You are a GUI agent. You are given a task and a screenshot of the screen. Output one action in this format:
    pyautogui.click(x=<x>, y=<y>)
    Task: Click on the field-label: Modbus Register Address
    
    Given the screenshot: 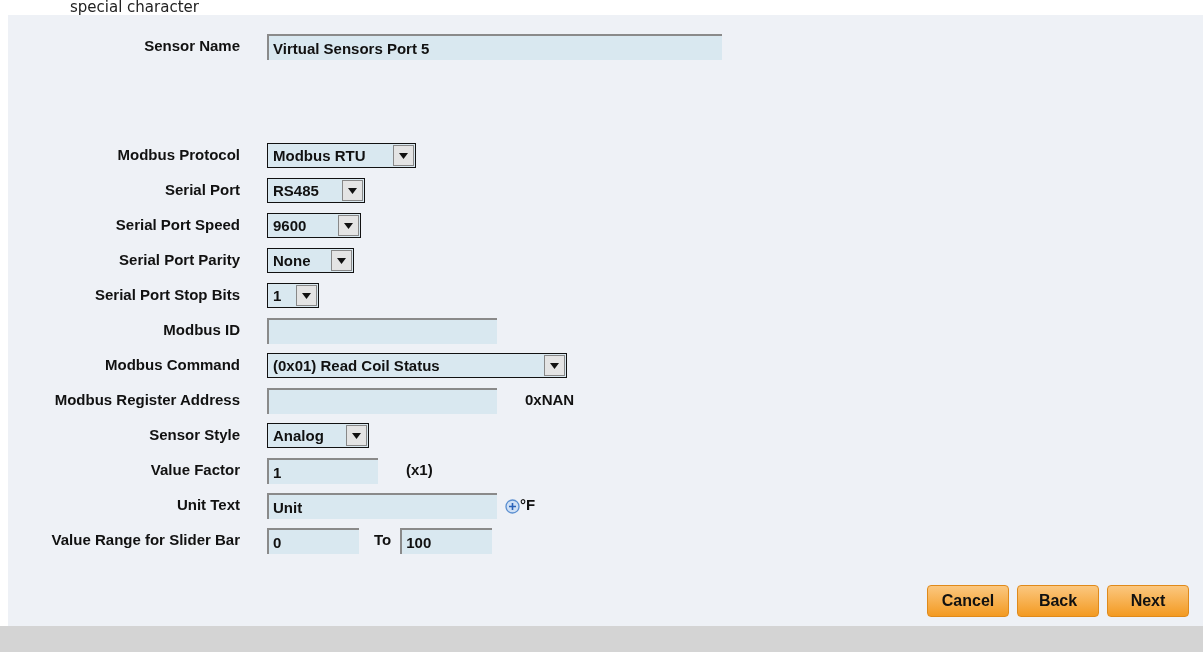 What is the action you would take?
    pyautogui.click(x=146, y=400)
    